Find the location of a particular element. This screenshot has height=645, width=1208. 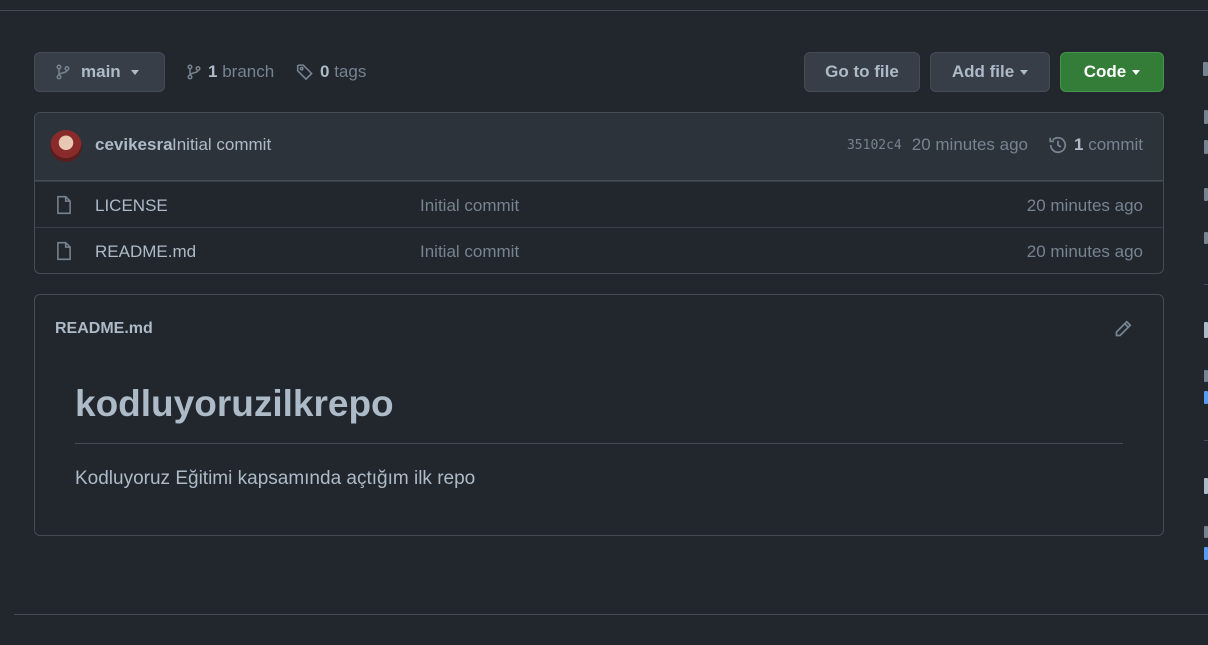

tag-icon is located at coordinates (304, 72).